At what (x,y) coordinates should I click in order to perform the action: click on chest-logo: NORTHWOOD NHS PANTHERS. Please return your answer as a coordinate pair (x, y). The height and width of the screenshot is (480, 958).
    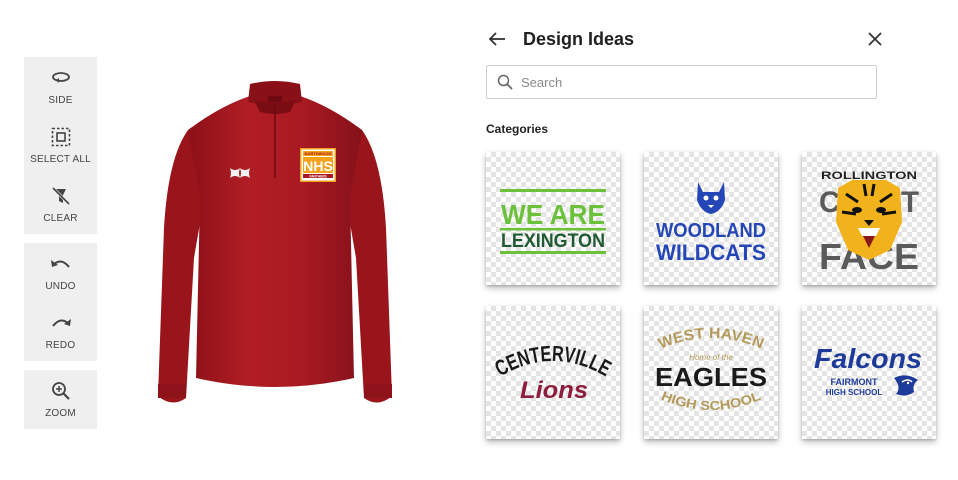
    Looking at the image, I should click on (318, 165).